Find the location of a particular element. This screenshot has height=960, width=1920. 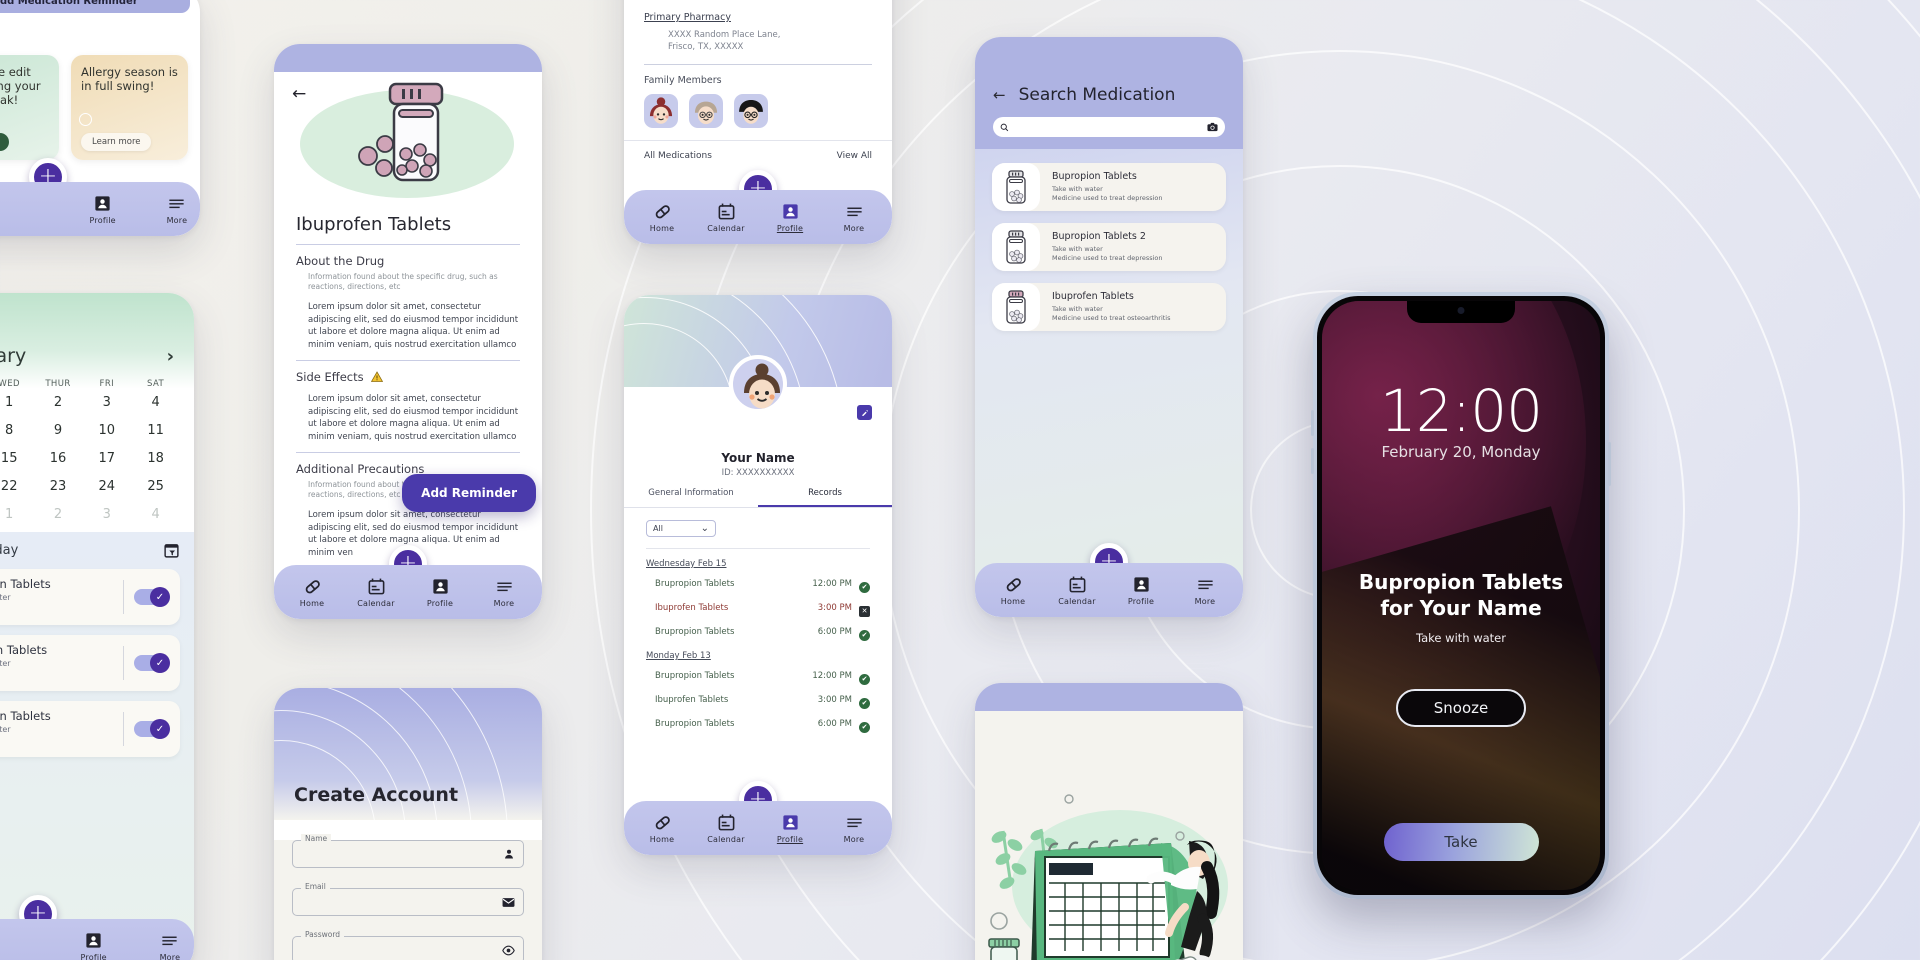

family-members-label: Family Members is located at coordinates (683, 80).